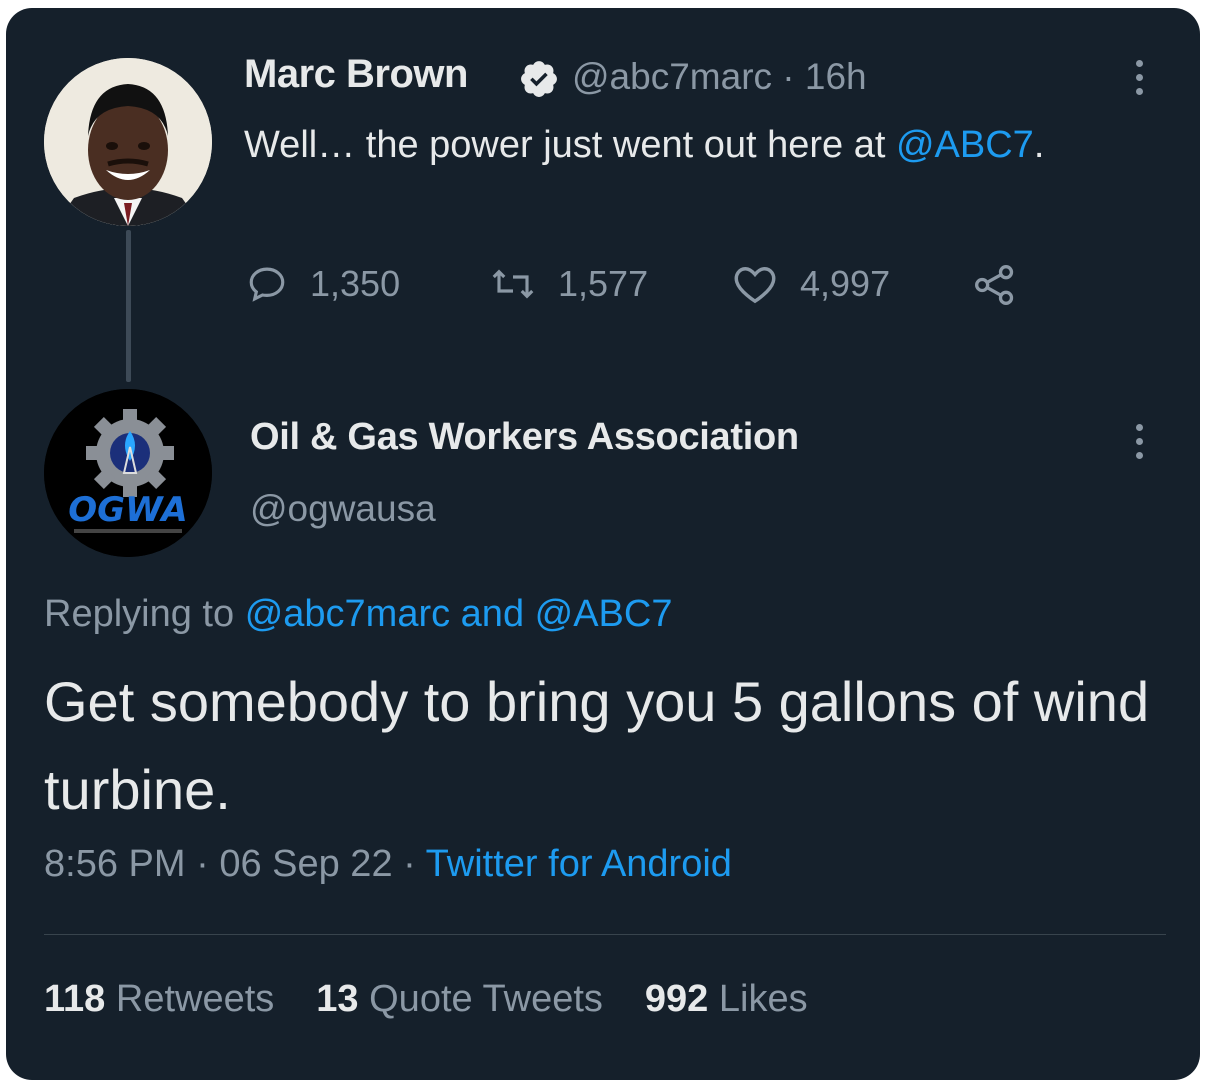  What do you see at coordinates (159, 999) in the screenshot?
I see `retweets-stat: 118 Retweets` at bounding box center [159, 999].